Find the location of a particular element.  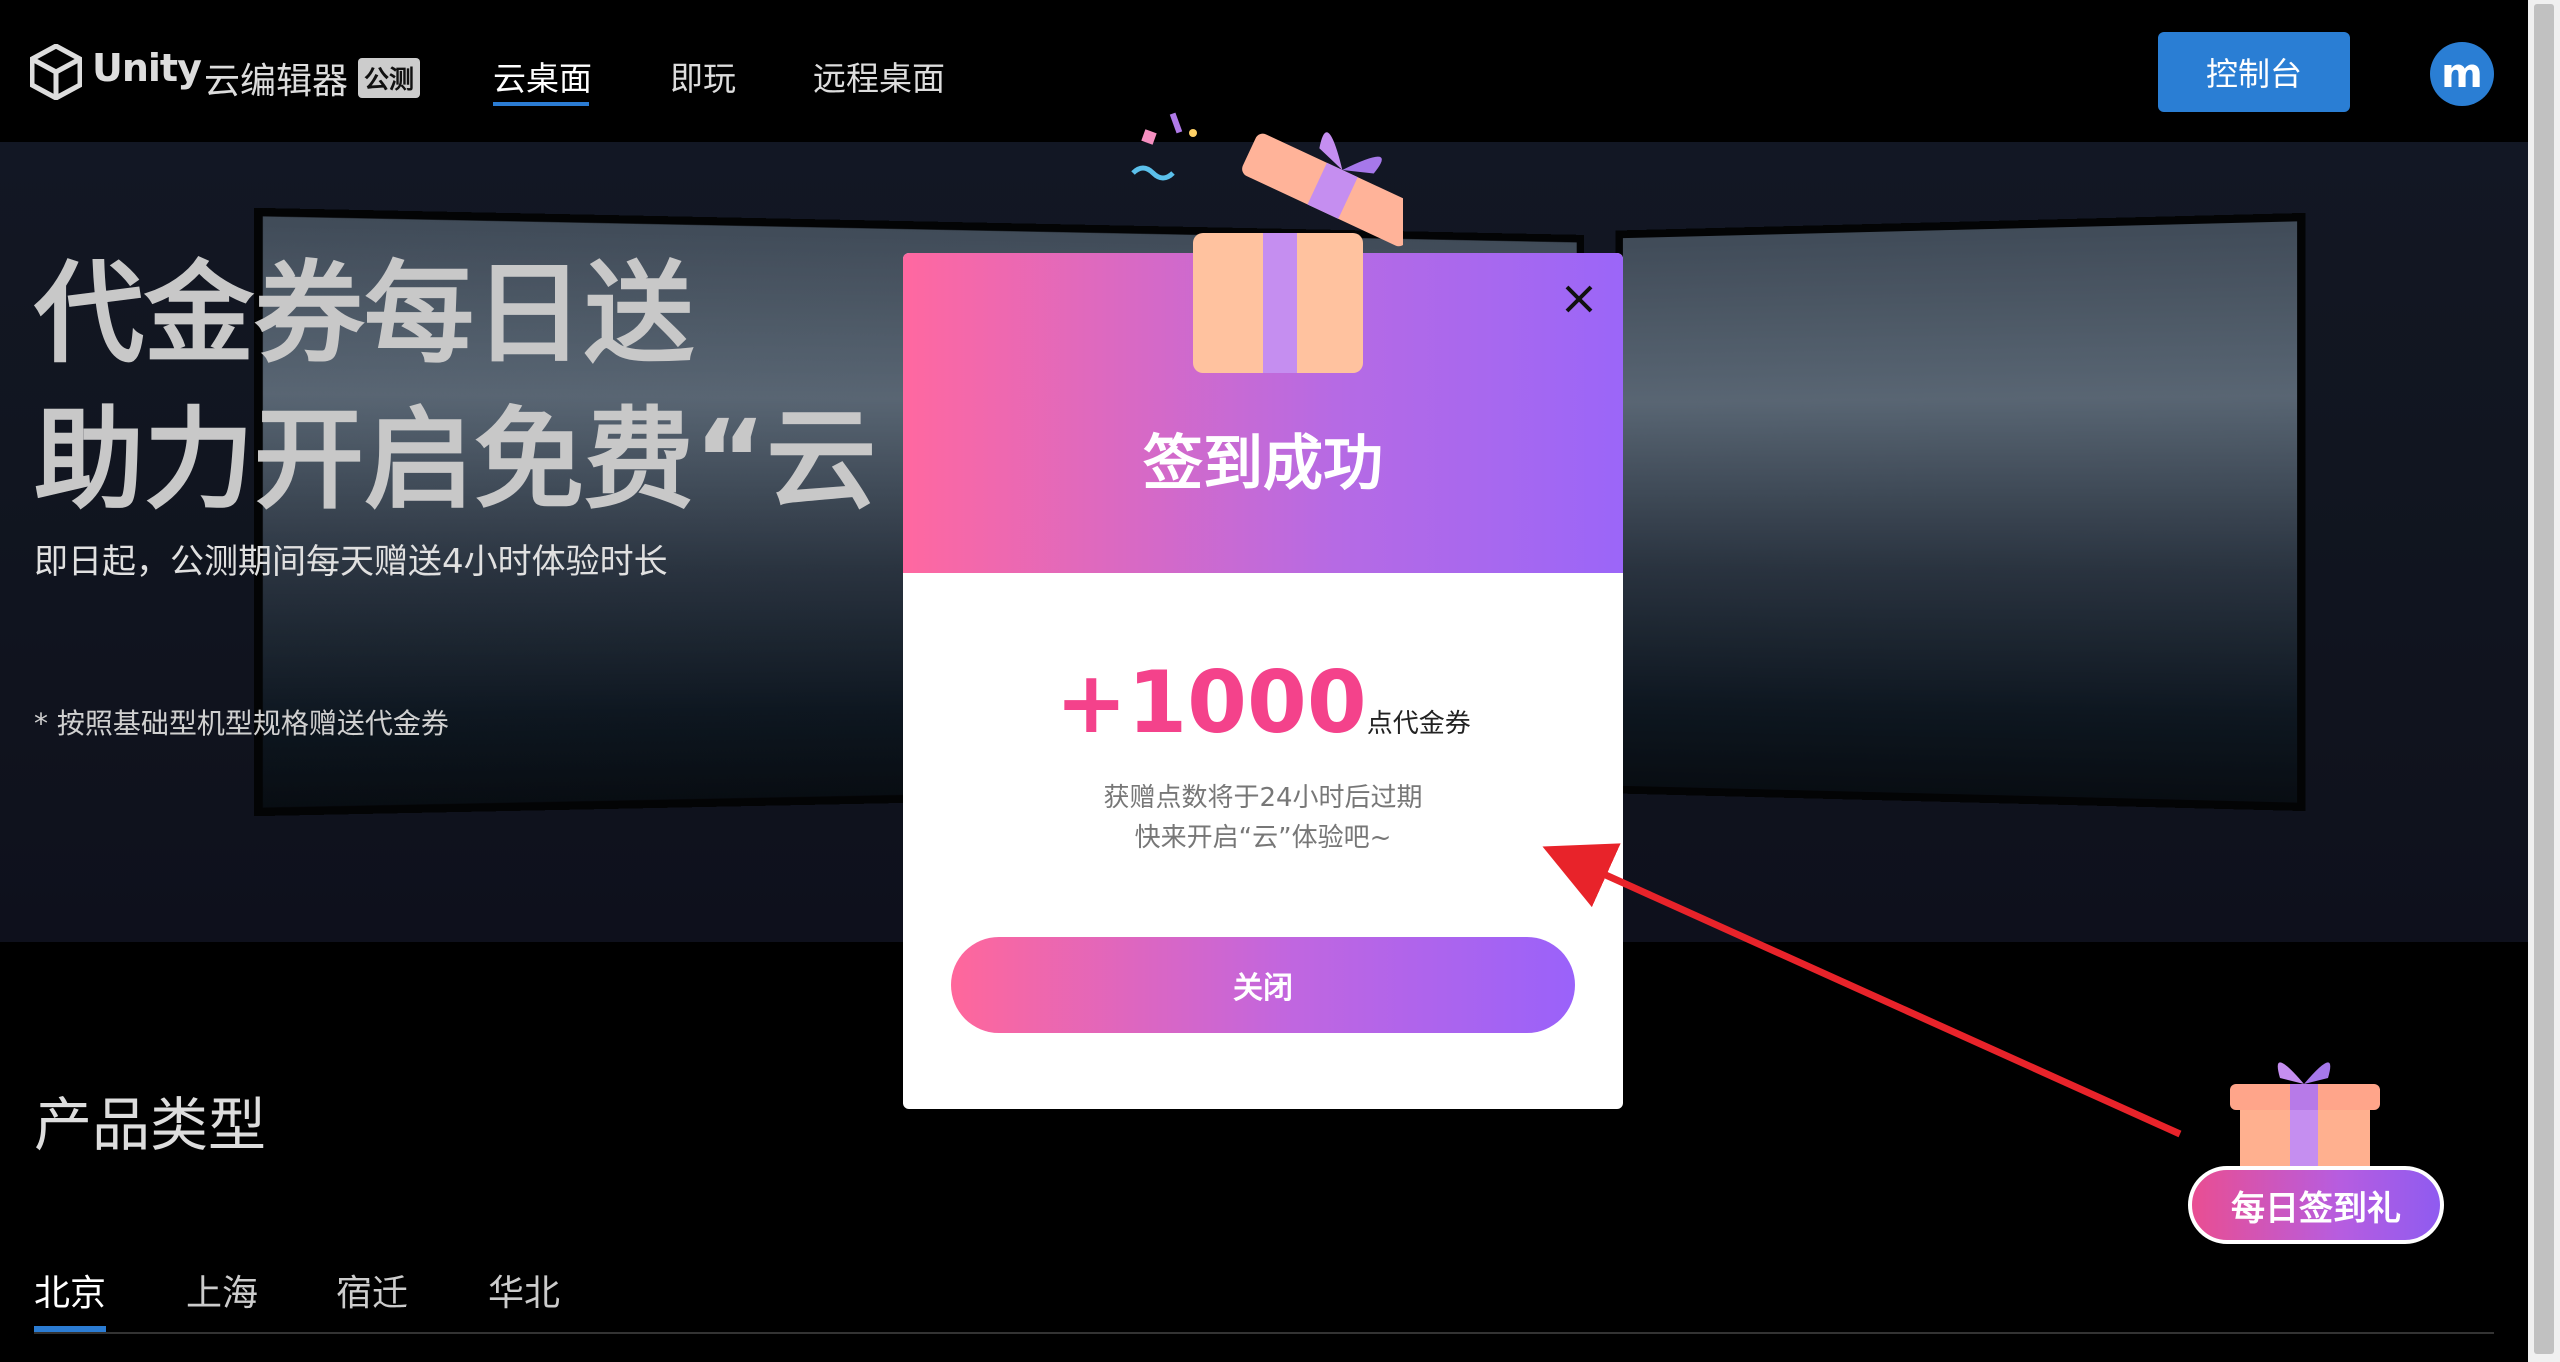

products-title: 产品类型 is located at coordinates (150, 1120).